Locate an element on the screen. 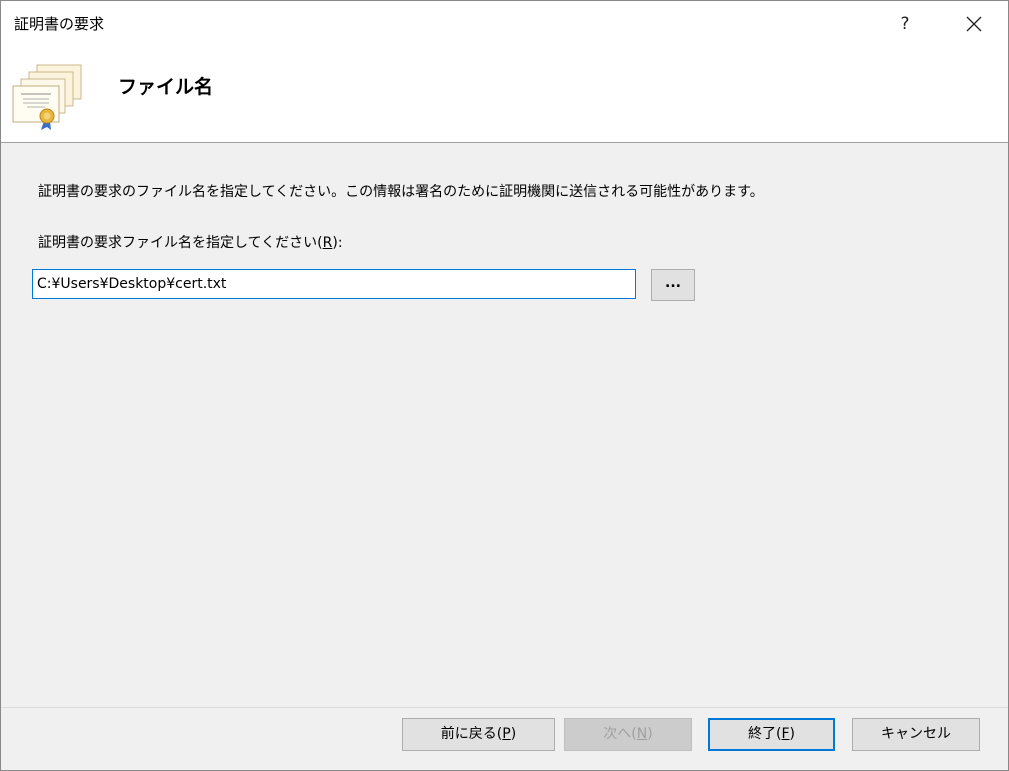 This screenshot has height=771, width=1009. cancel-button: キャンセル is located at coordinates (916, 734).